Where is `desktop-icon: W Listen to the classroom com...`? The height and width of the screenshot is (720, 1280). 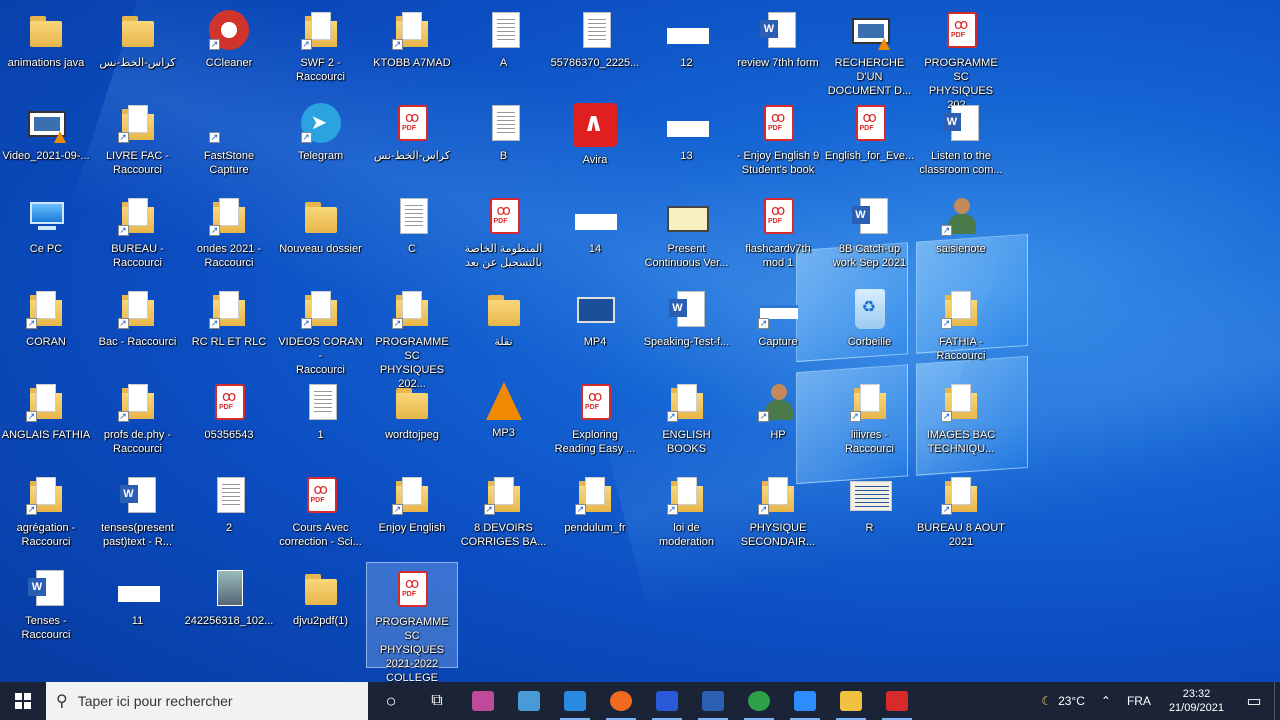 desktop-icon: W Listen to the classroom com... is located at coordinates (961, 143).